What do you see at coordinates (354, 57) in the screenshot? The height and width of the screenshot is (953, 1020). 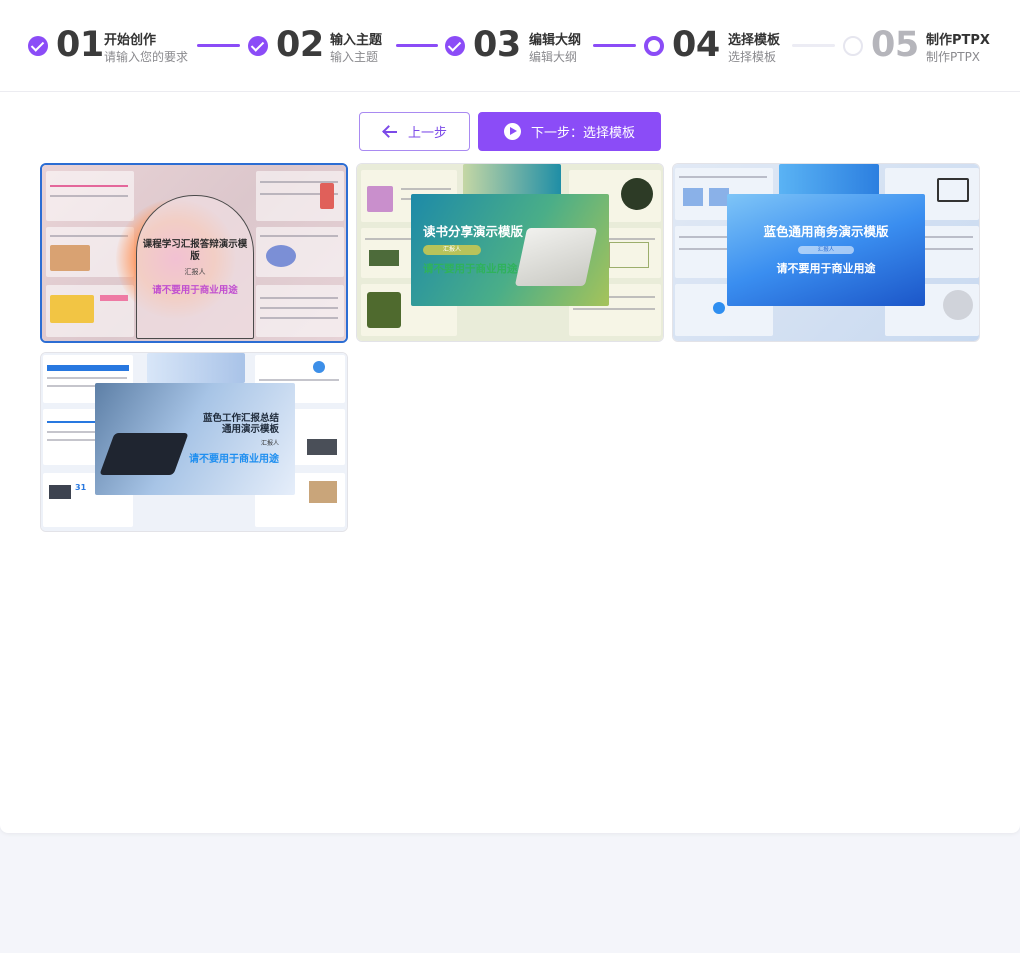 I see `step-subtitle: 输入主题` at bounding box center [354, 57].